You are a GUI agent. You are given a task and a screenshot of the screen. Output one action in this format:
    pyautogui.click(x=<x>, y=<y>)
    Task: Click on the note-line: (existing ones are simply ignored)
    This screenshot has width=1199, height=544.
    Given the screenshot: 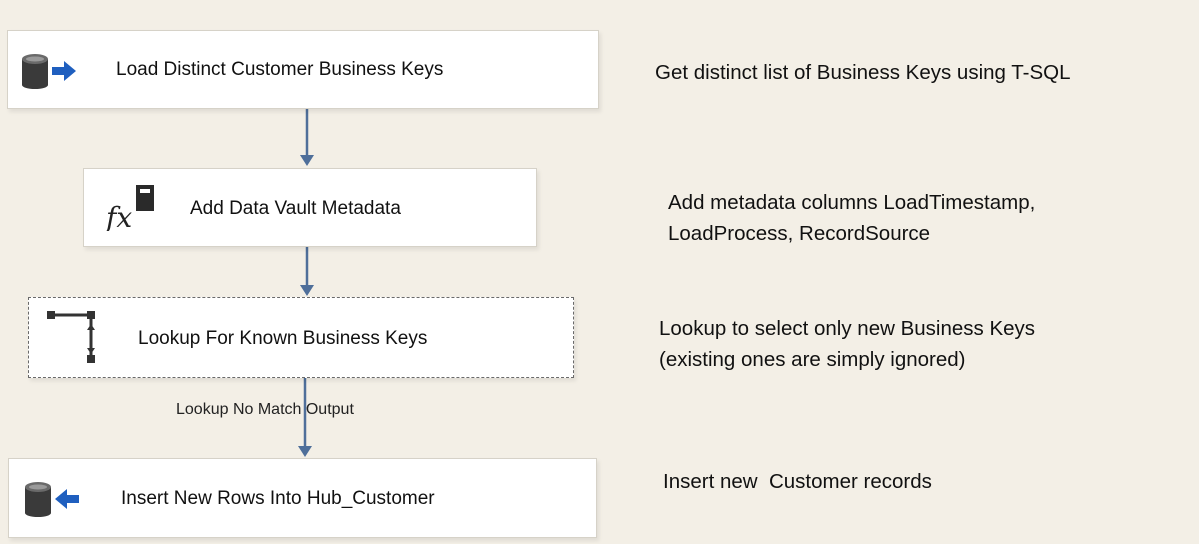 What is the action you would take?
    pyautogui.click(x=812, y=359)
    